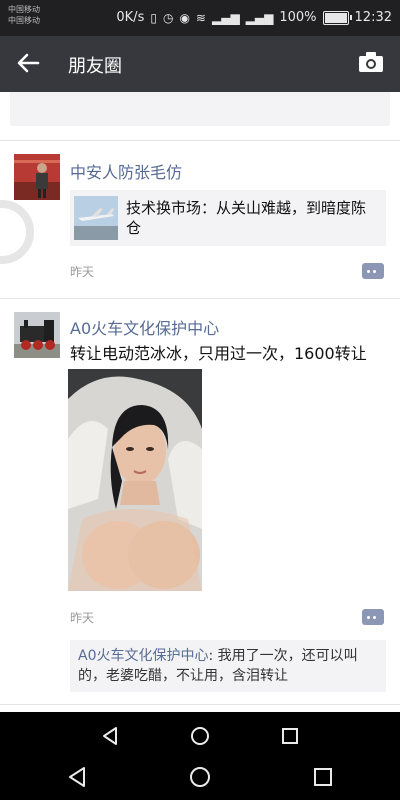  Describe the element at coordinates (184, 17) in the screenshot. I see `eye-icon: ◉` at that location.